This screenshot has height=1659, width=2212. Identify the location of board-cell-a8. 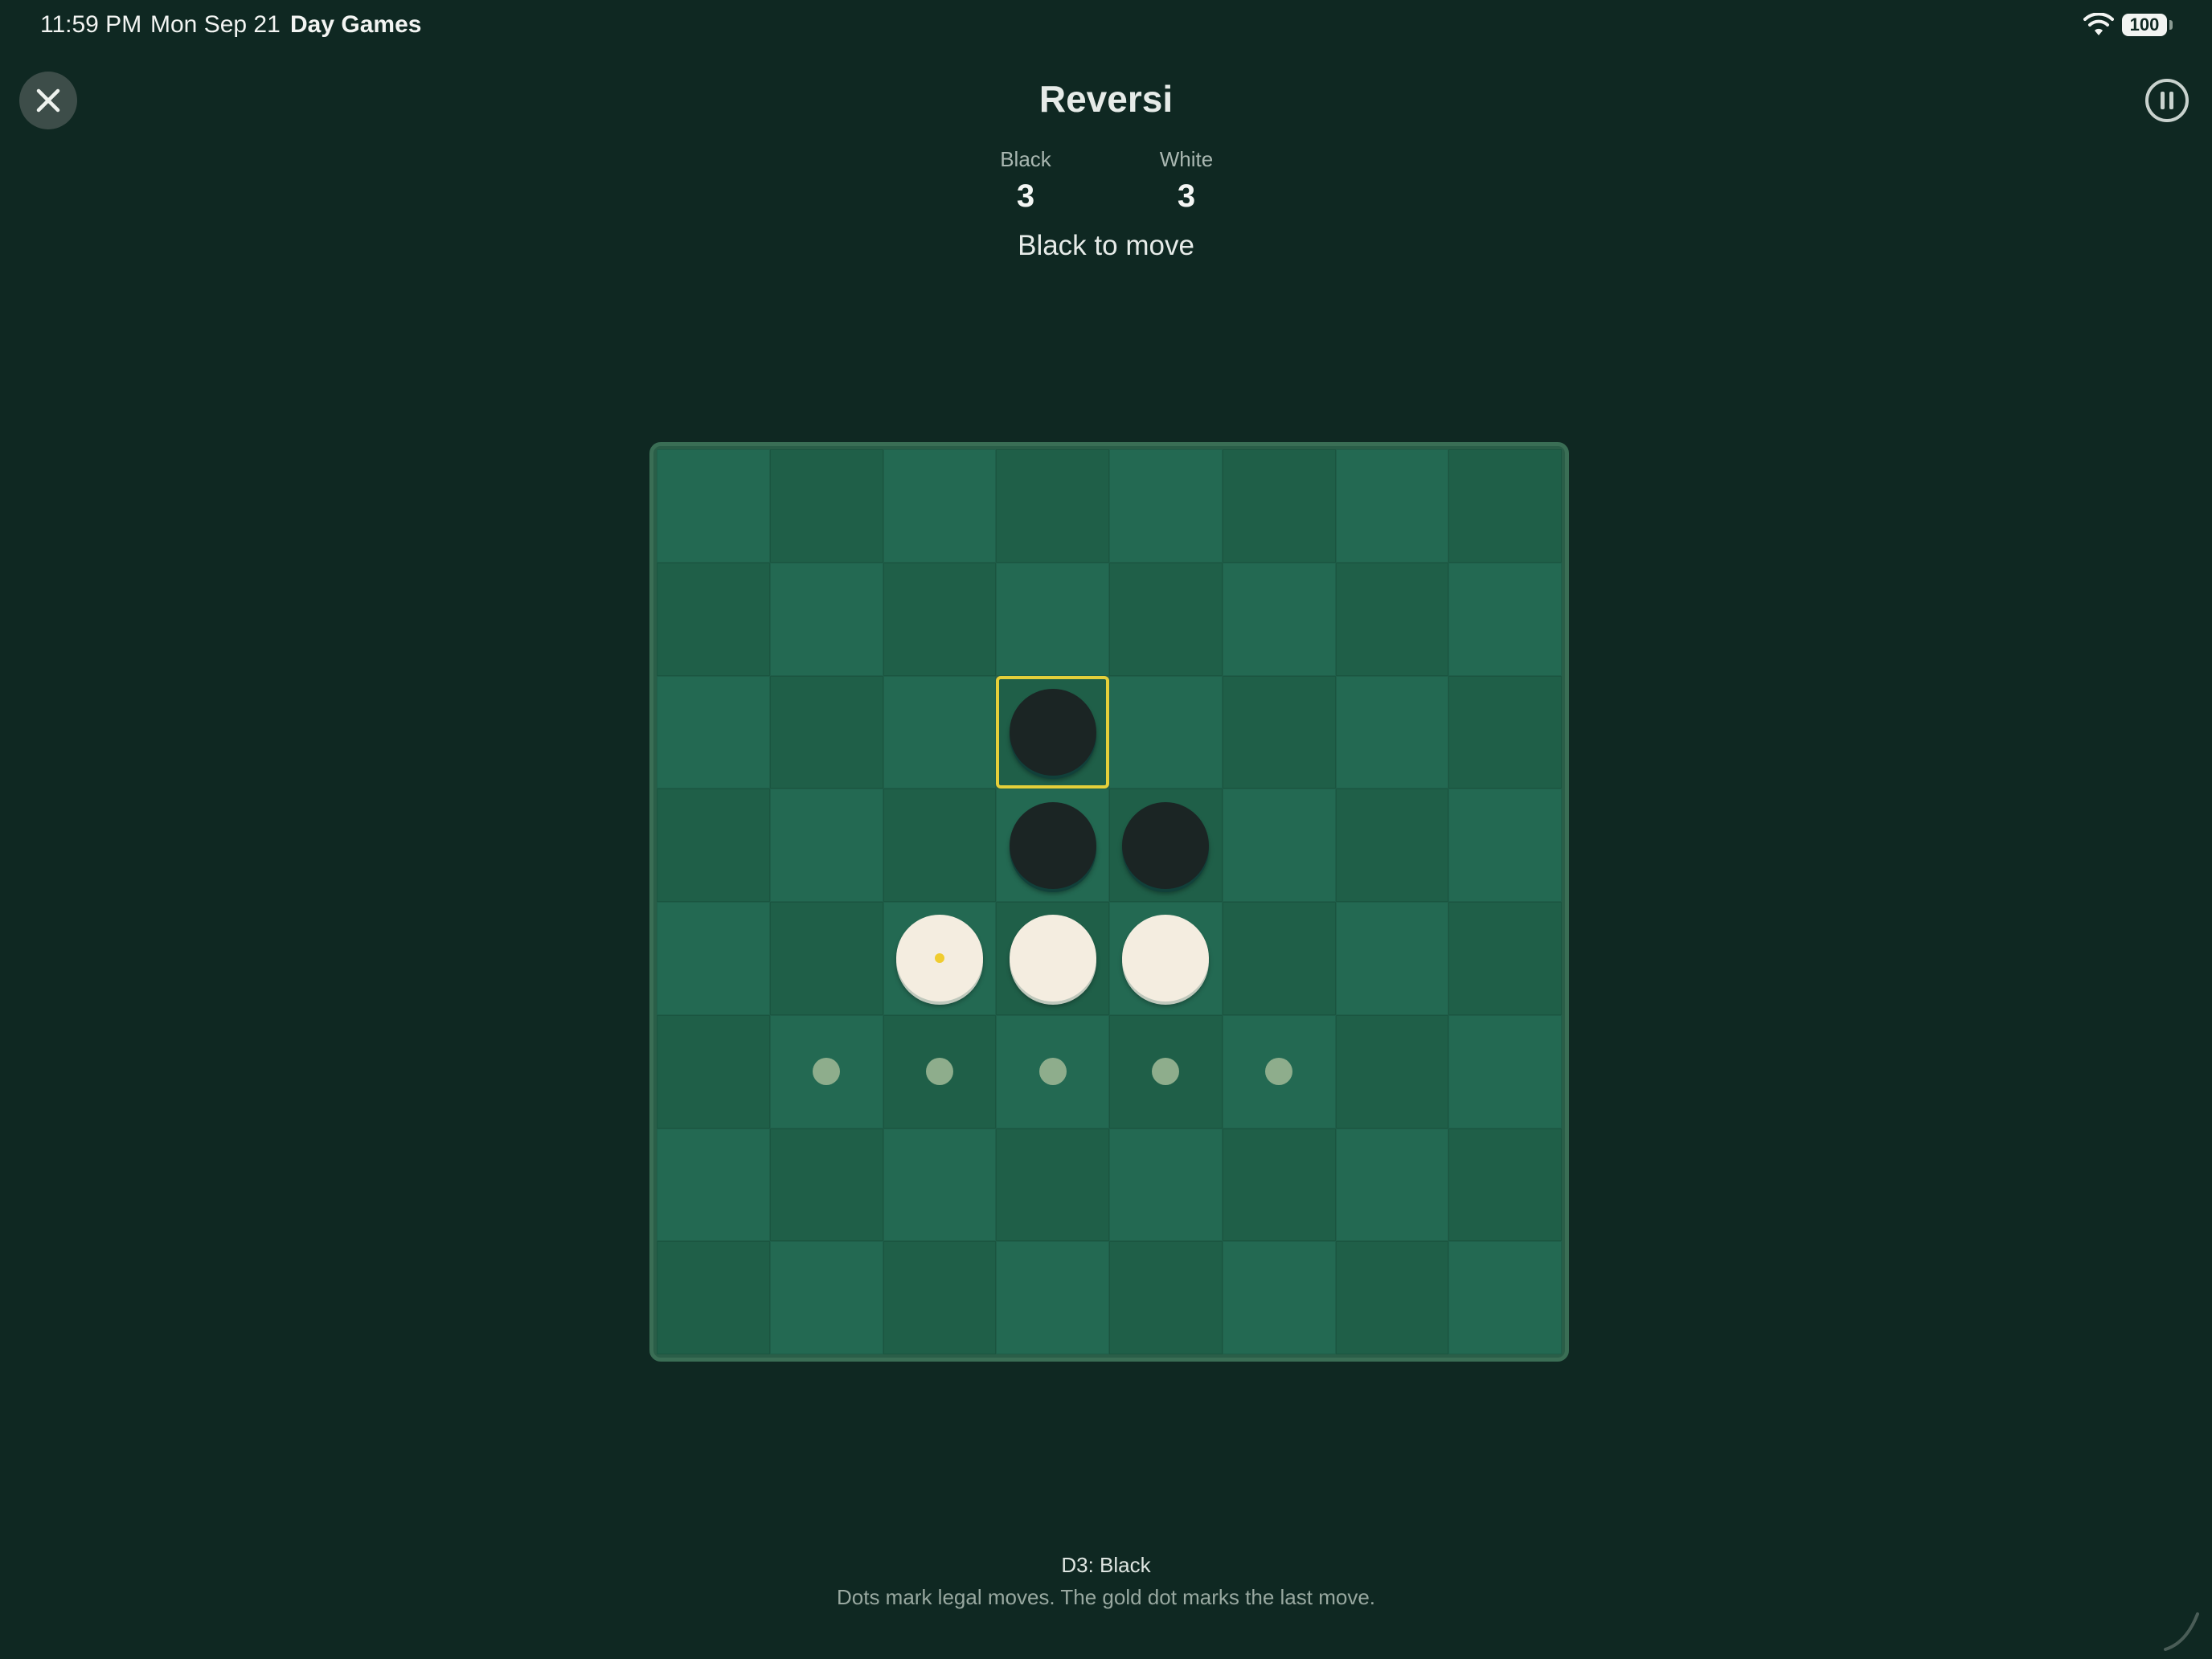
(713, 1297).